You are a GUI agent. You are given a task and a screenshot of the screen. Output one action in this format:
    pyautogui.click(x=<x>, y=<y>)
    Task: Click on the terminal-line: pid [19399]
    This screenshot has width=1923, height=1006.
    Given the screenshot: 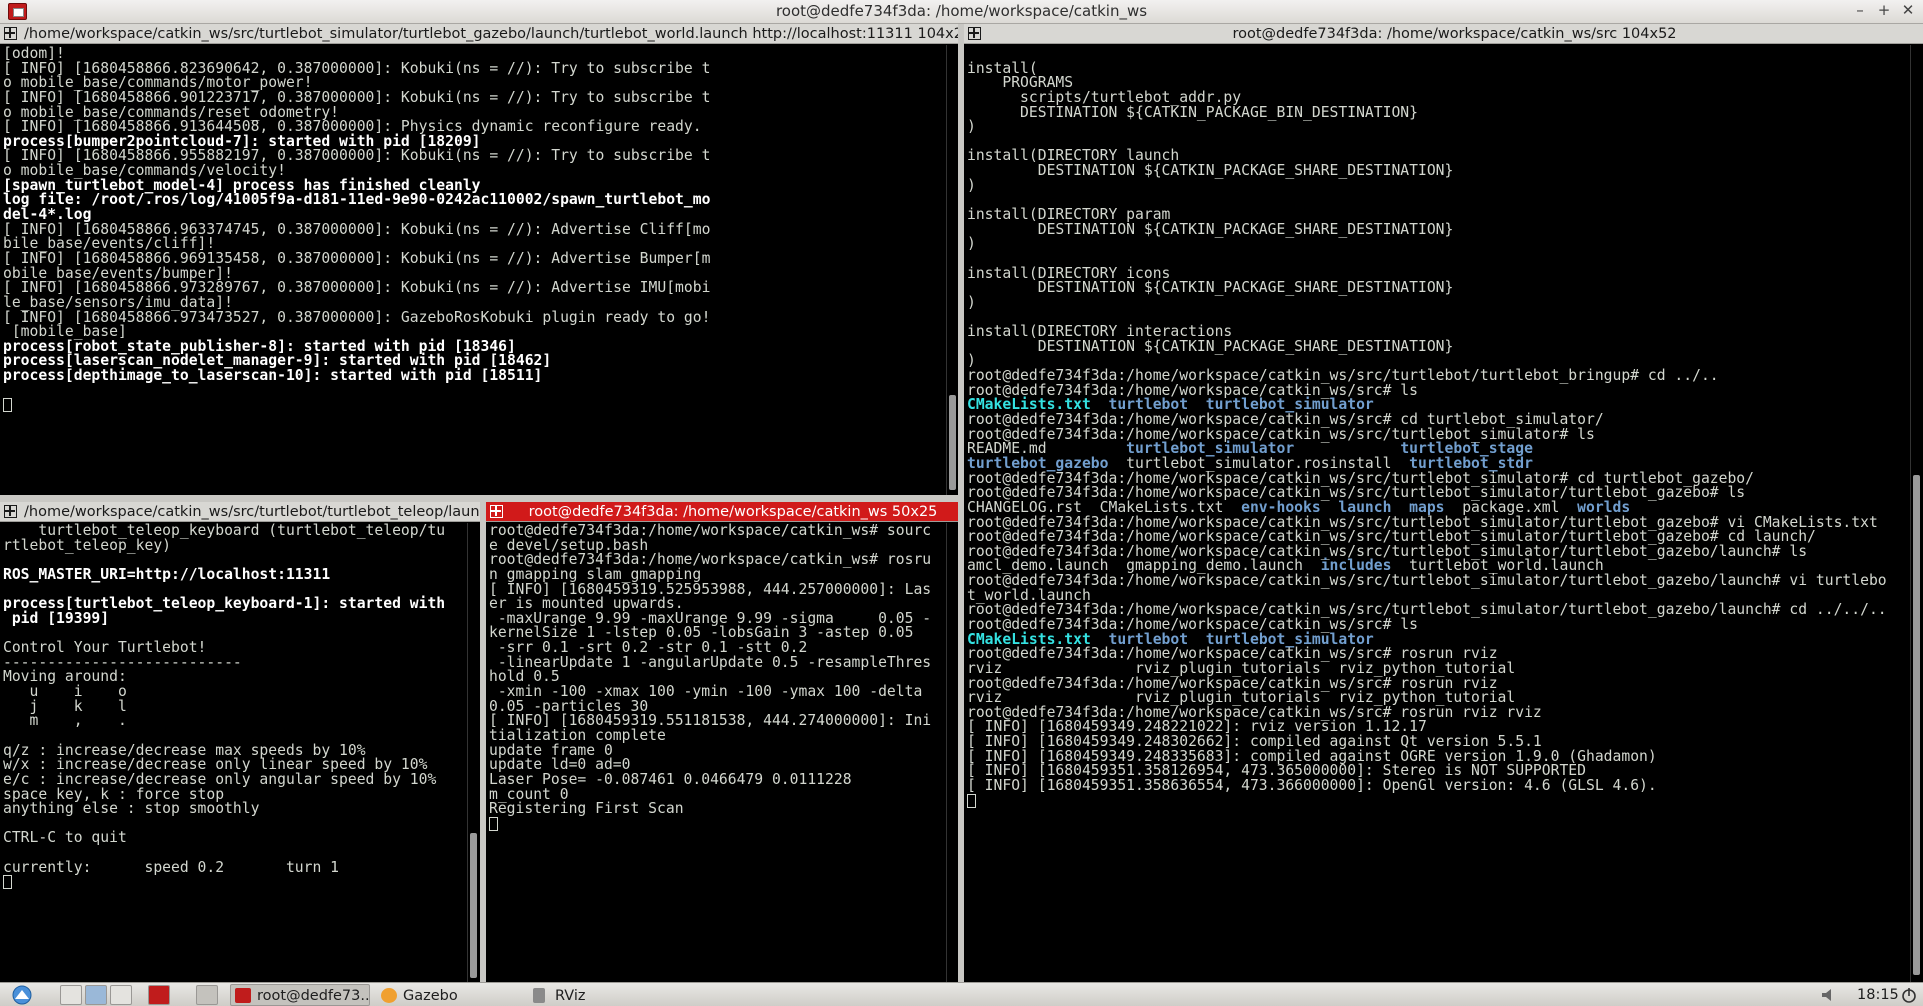 What is the action you would take?
    pyautogui.click(x=234, y=618)
    